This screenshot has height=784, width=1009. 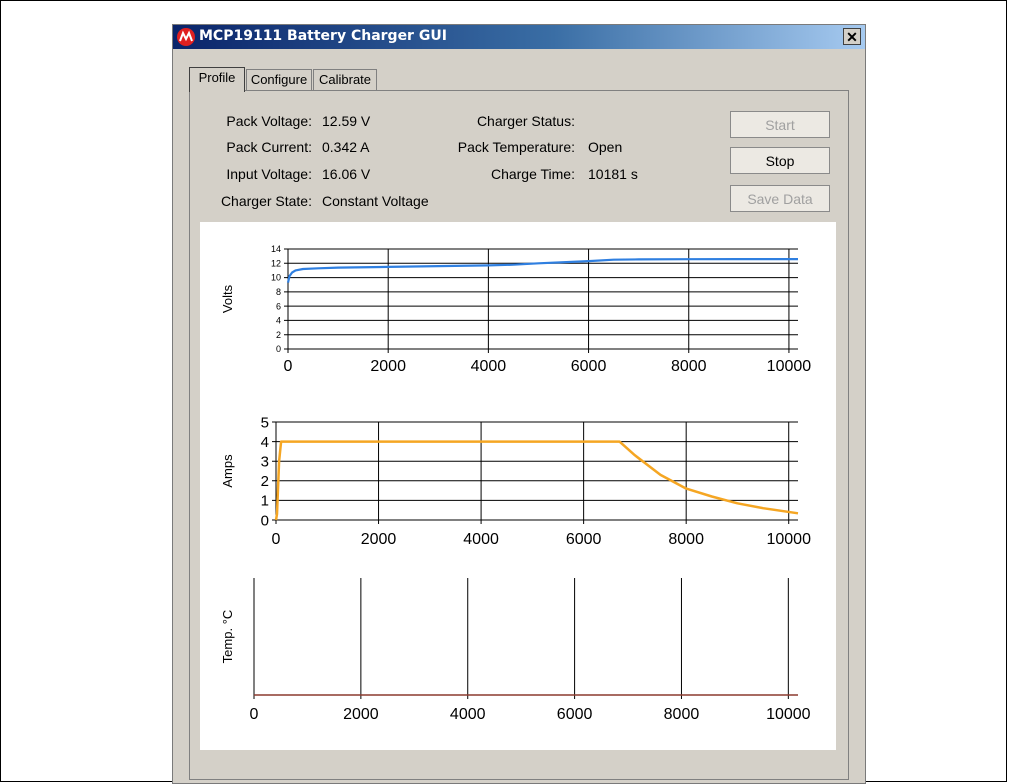 I want to click on charge-time-label: Charge Time:, so click(x=532, y=174).